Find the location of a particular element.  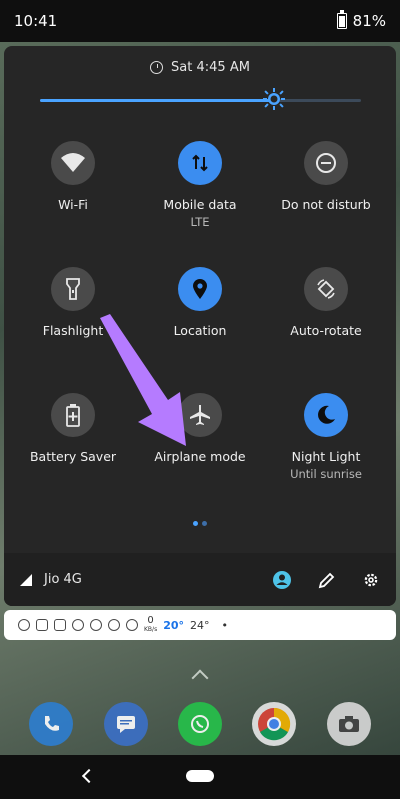

tile-mobile-data: Mobile data LTE is located at coordinates (200, 185).